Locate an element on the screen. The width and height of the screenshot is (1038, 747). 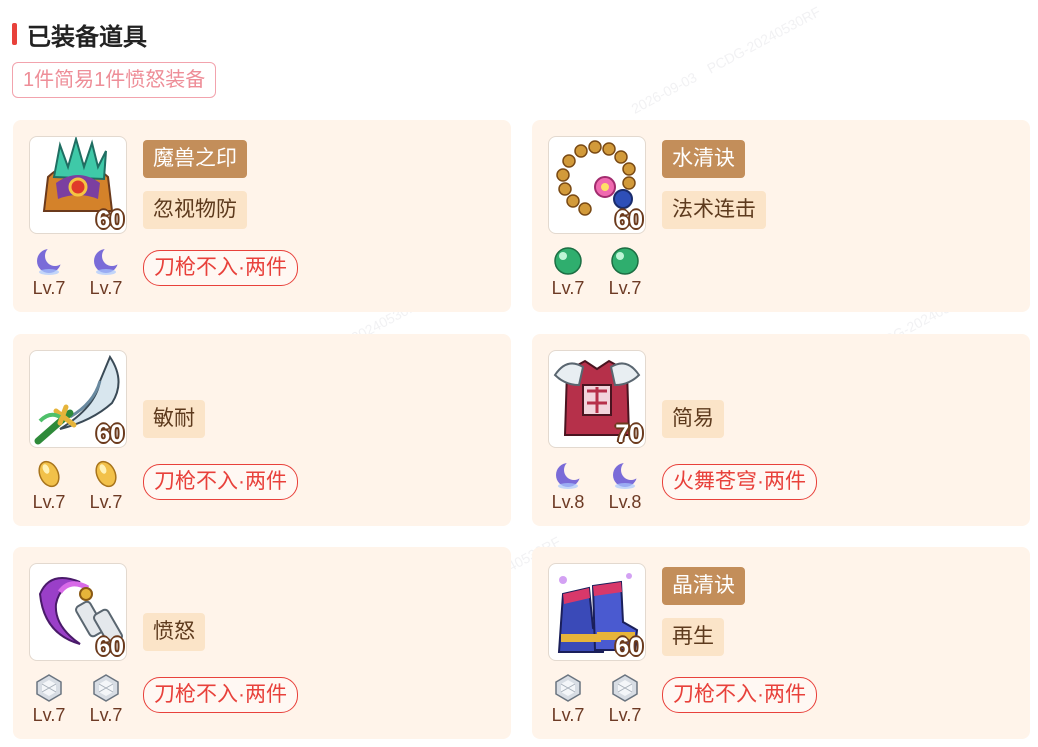
item-effect-tag: 再生 is located at coordinates (693, 637).